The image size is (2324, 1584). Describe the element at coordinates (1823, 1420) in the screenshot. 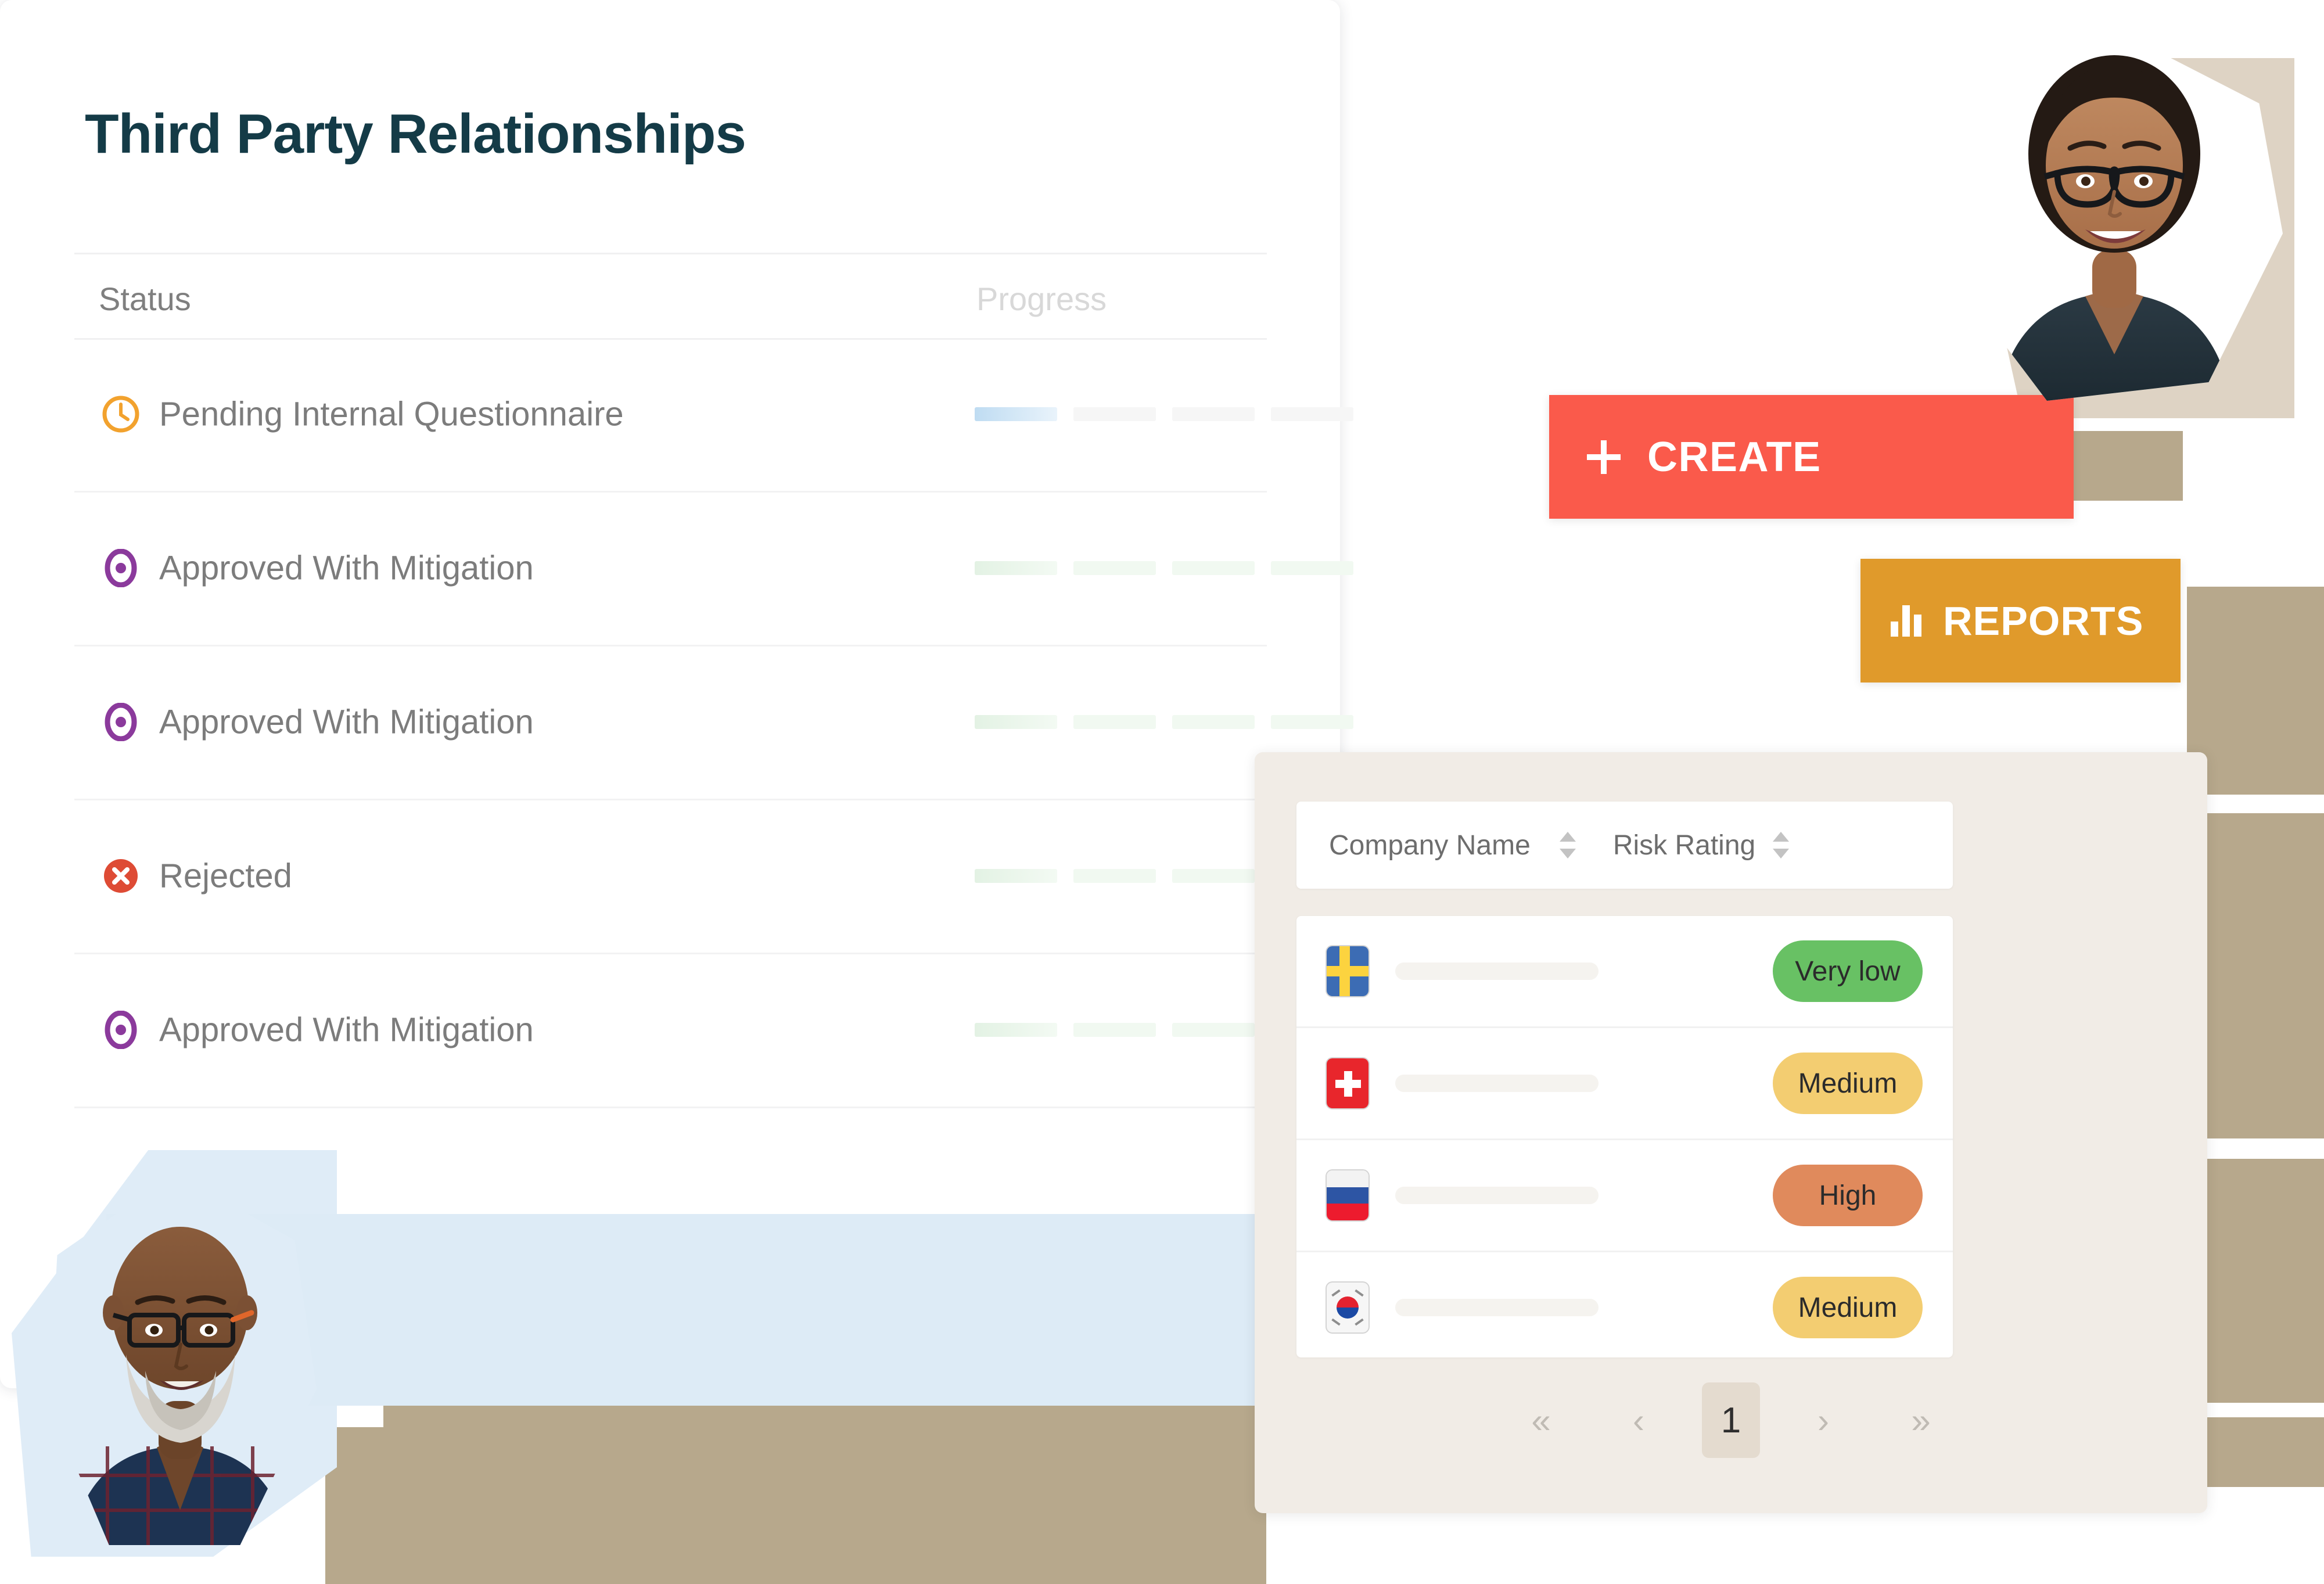

I see `pagination-next-button: ›` at that location.